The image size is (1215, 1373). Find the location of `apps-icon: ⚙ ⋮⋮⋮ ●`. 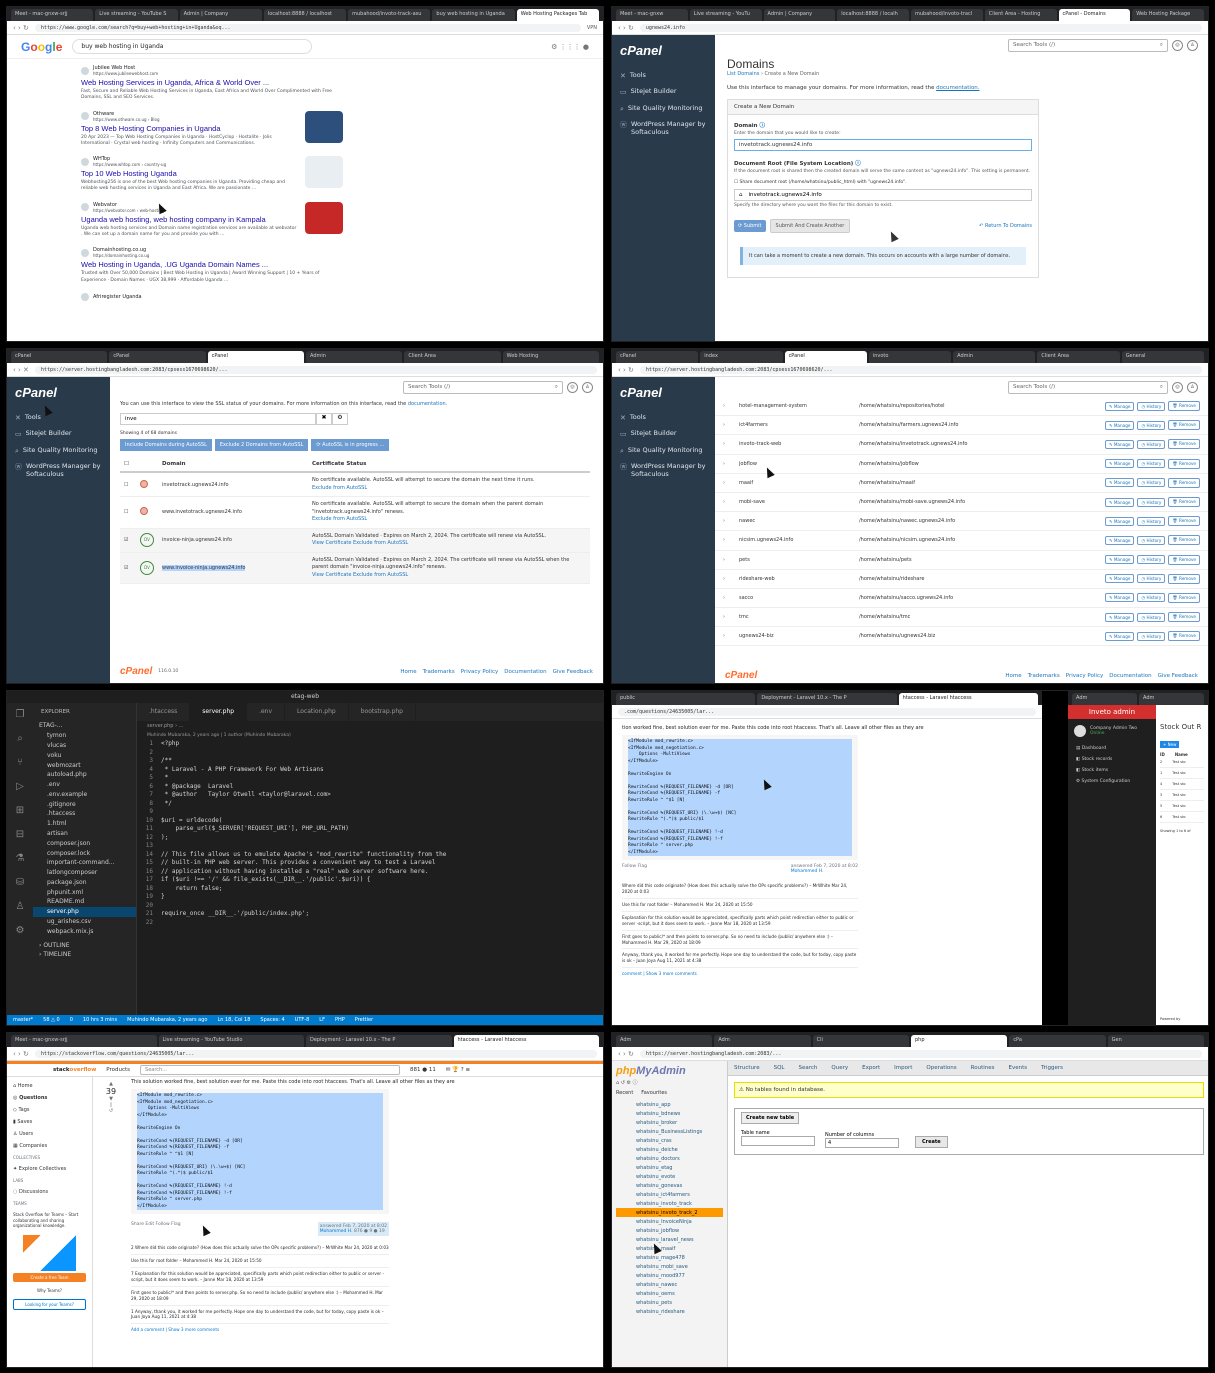

apps-icon: ⚙ ⋮⋮⋮ ● is located at coordinates (570, 47).